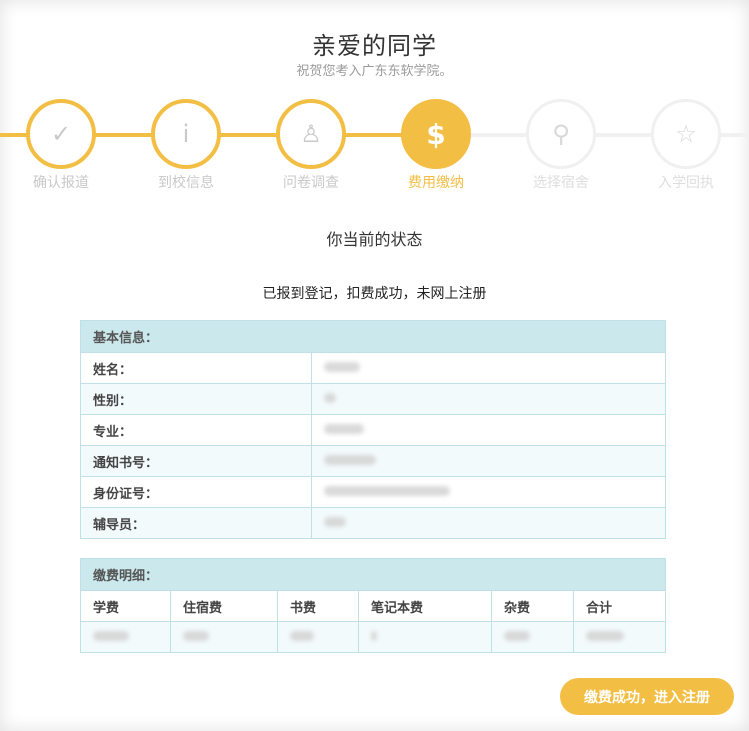 This screenshot has height=731, width=749. Describe the element at coordinates (196, 368) in the screenshot. I see `row-label: 姓名：` at that location.